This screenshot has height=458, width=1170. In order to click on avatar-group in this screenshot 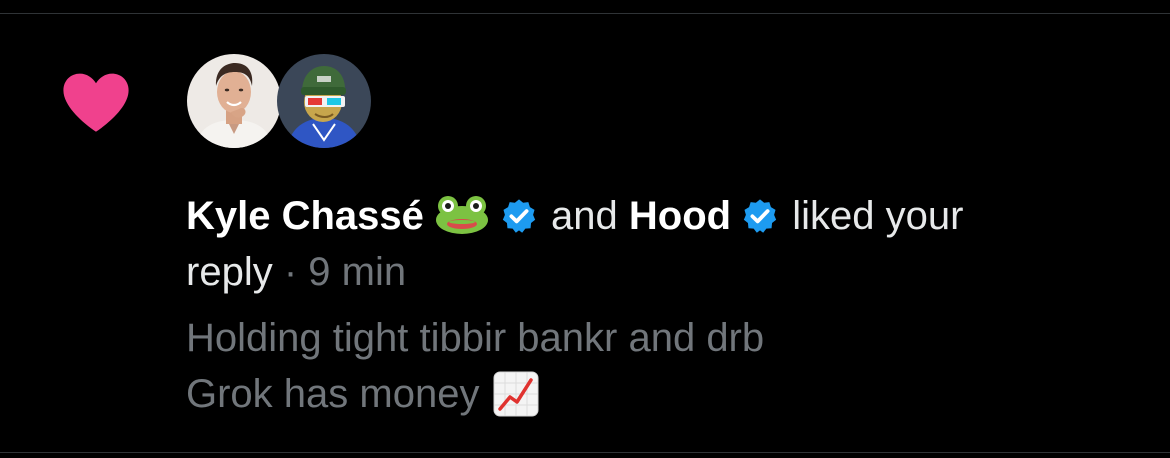, I will do `click(279, 102)`.